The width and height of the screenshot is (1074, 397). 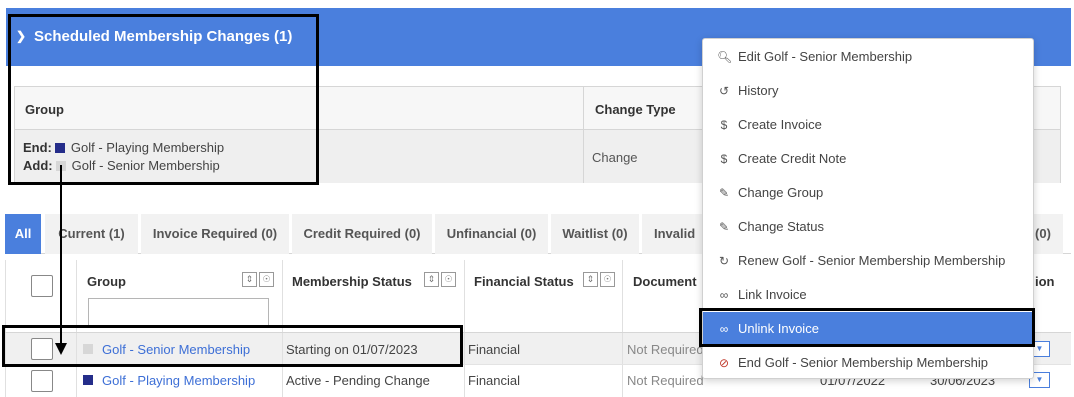 I want to click on menu-item-create-credit-note: $ Create Credit Note, so click(x=868, y=159).